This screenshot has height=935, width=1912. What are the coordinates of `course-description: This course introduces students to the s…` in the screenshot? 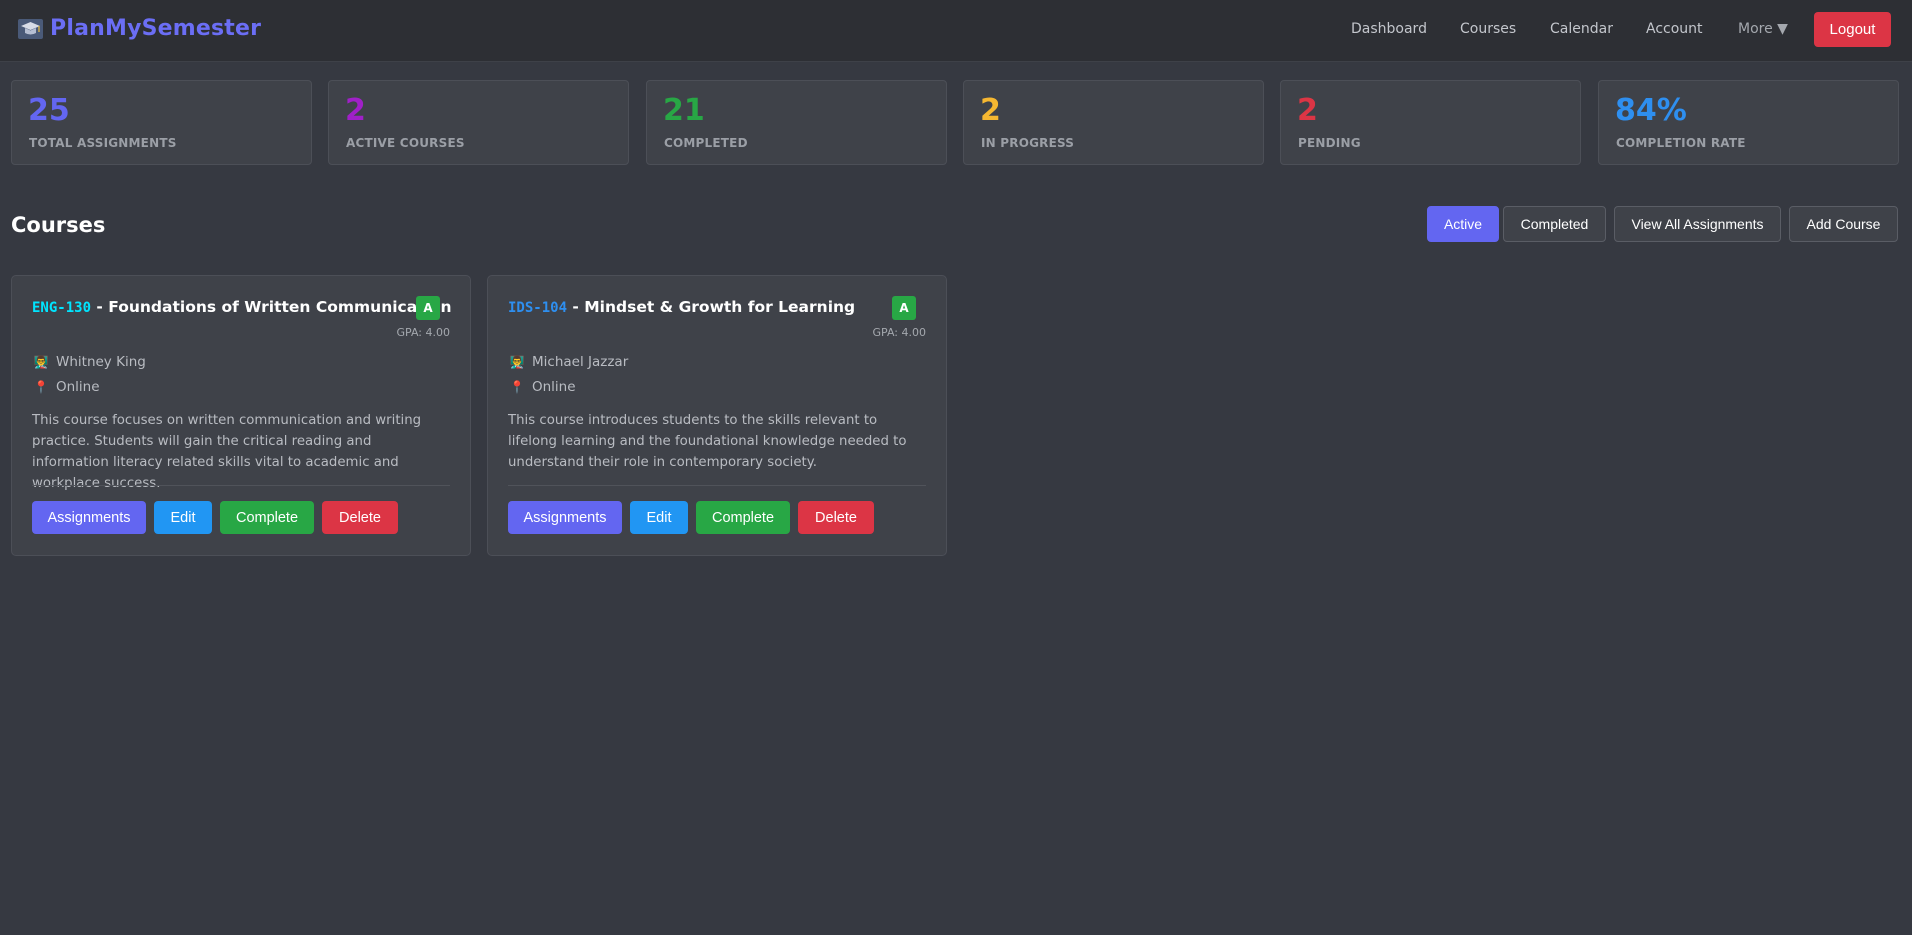 It's located at (707, 441).